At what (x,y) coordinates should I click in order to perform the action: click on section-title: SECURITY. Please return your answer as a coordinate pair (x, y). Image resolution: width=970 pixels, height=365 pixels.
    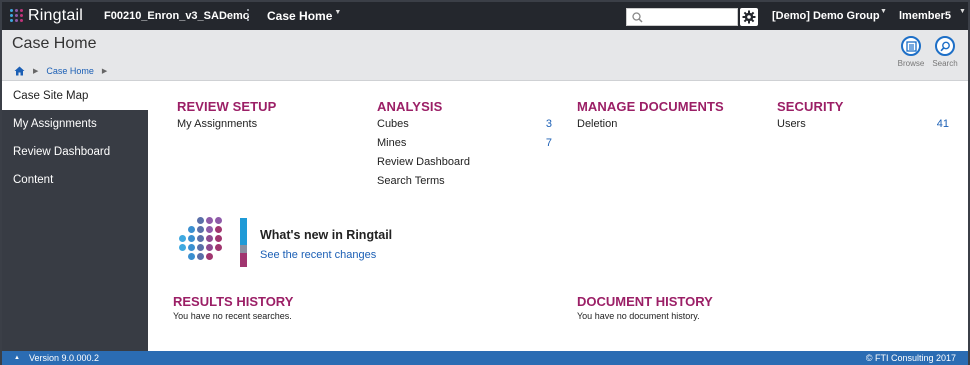
    Looking at the image, I should click on (810, 106).